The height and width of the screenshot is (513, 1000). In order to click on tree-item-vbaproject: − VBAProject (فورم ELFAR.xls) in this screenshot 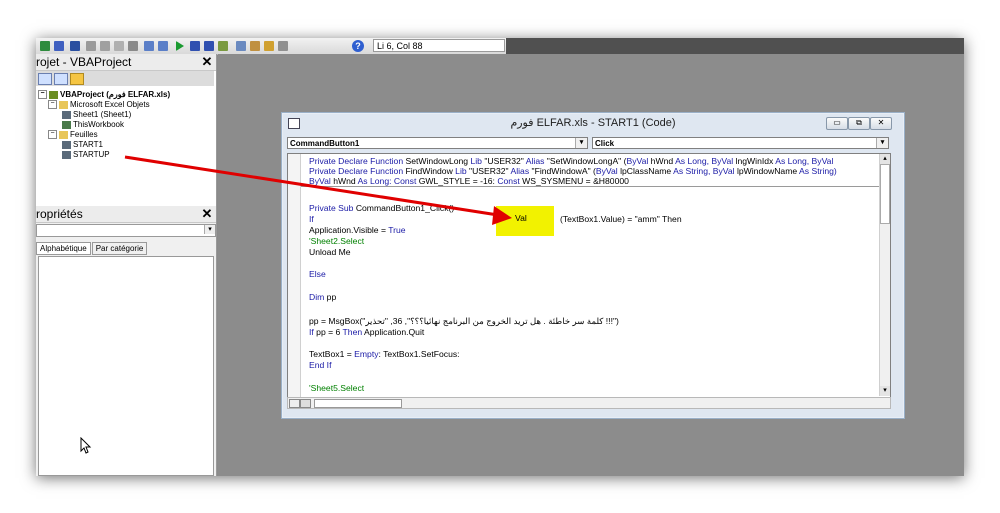, I will do `click(104, 95)`.